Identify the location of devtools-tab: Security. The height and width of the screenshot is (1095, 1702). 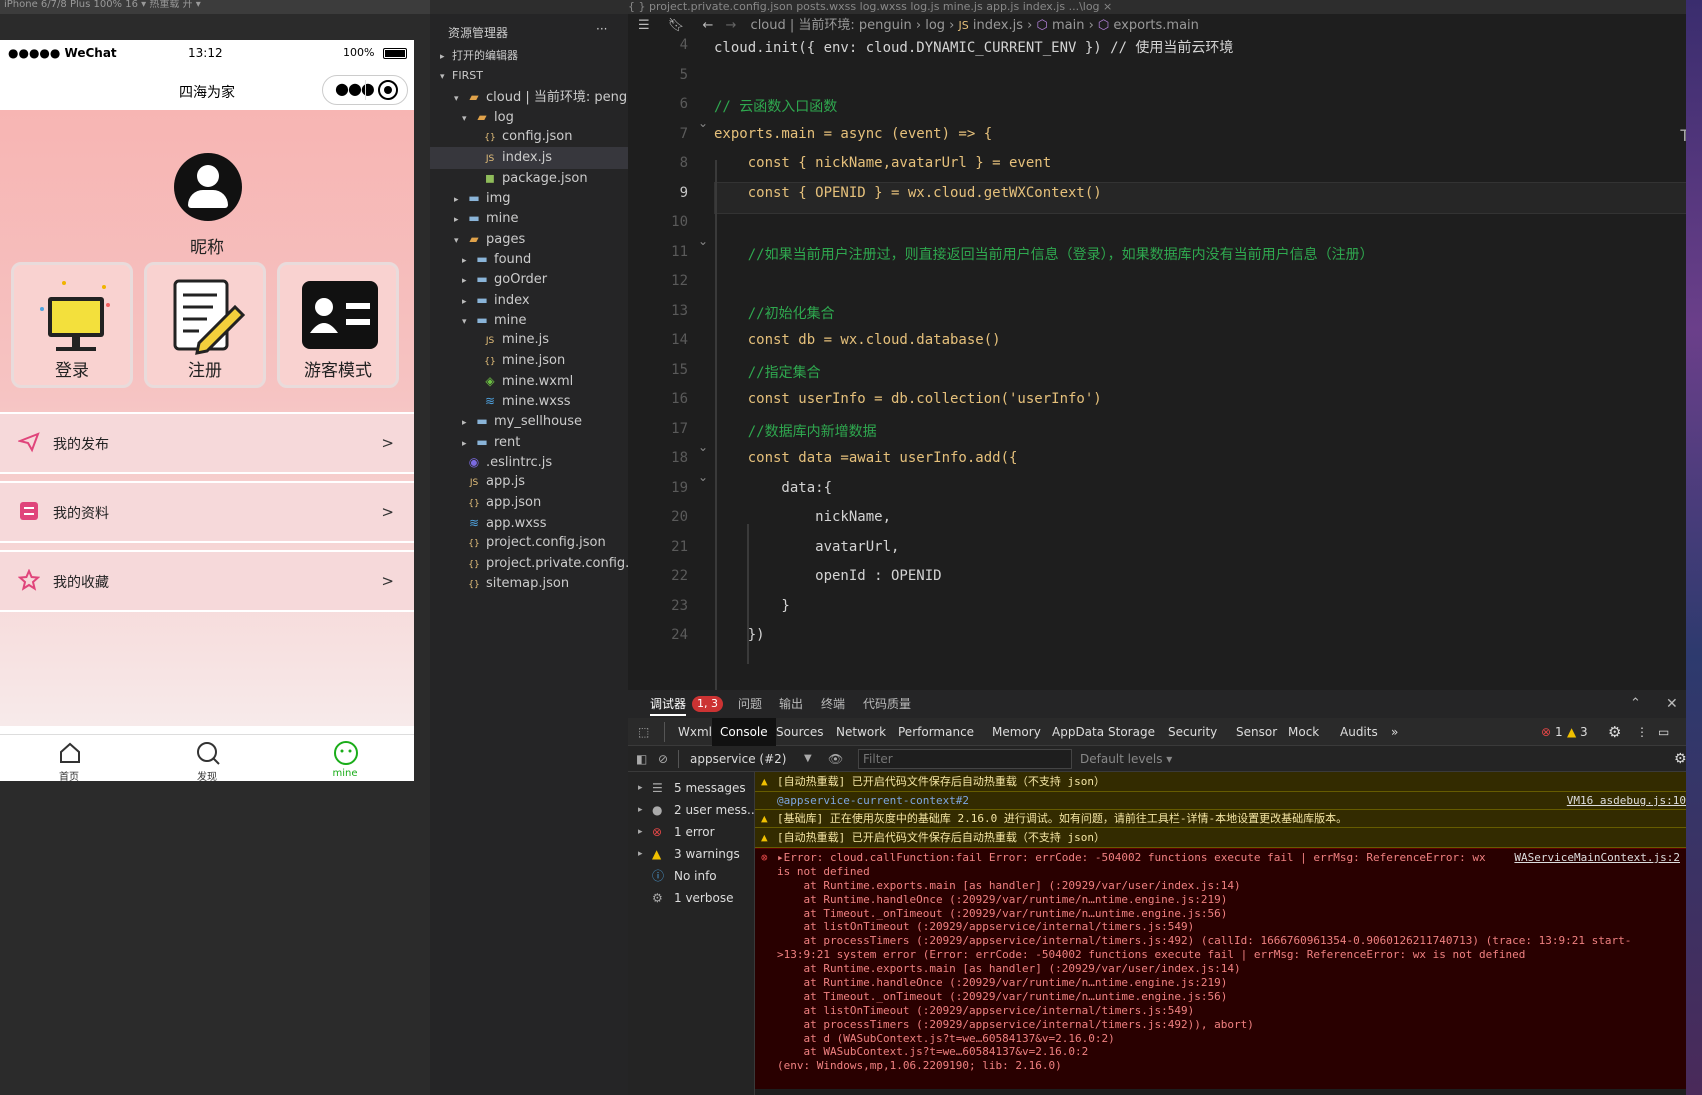
(1192, 732).